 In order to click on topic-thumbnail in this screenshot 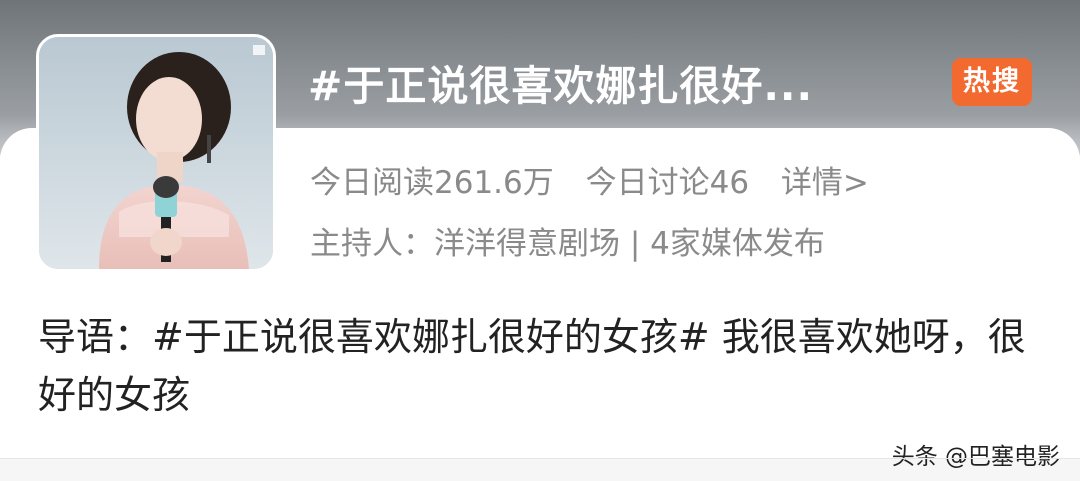, I will do `click(156, 153)`.